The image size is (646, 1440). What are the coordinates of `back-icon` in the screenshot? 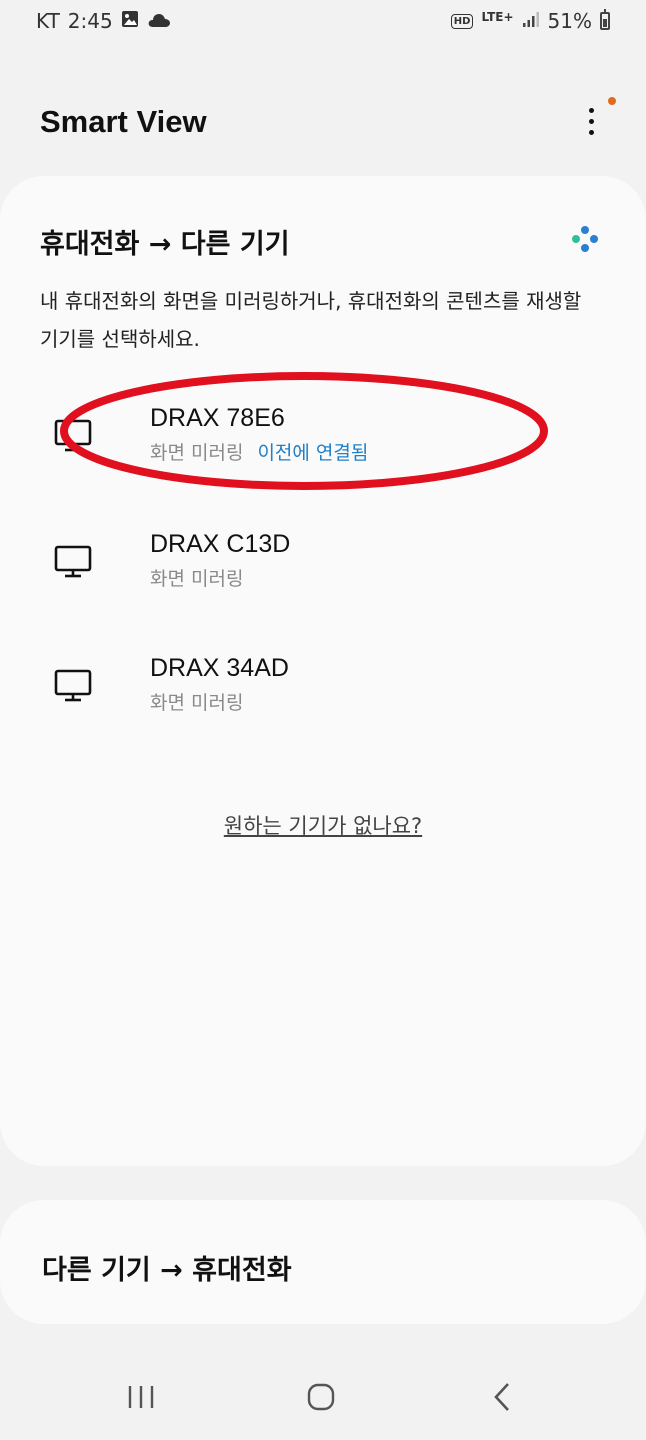 It's located at (502, 1399).